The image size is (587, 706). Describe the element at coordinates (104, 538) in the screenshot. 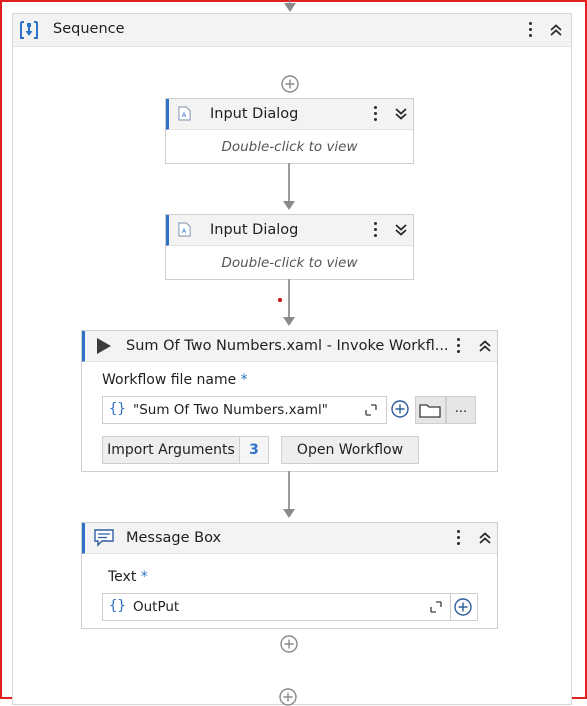

I see `message-icon` at that location.